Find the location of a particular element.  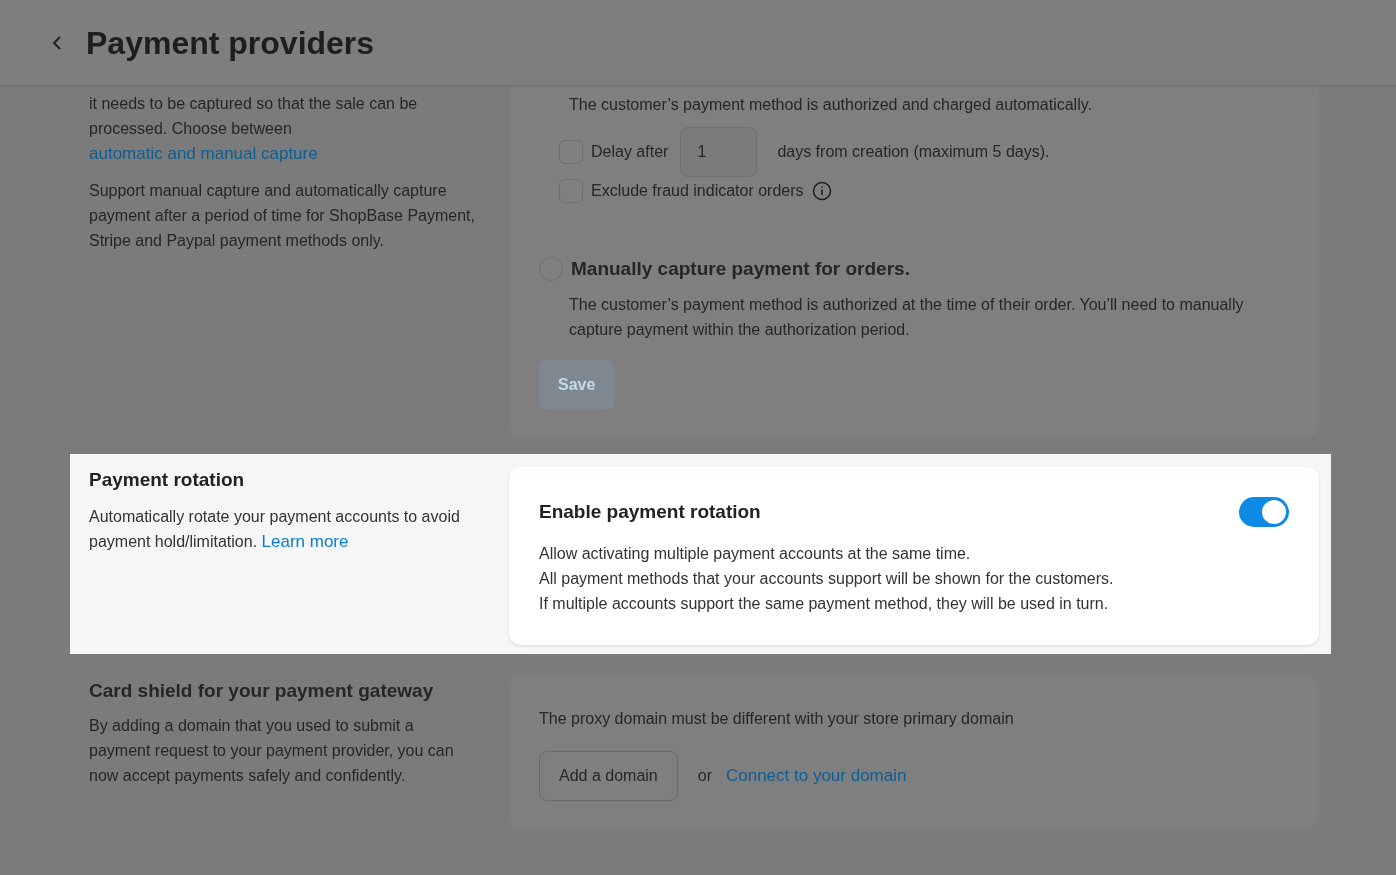

card-shield-description: By adding a domain that you used to submit a payment request to your payment provider, you can now accept payments safely and confidently. is located at coordinates (272, 751).